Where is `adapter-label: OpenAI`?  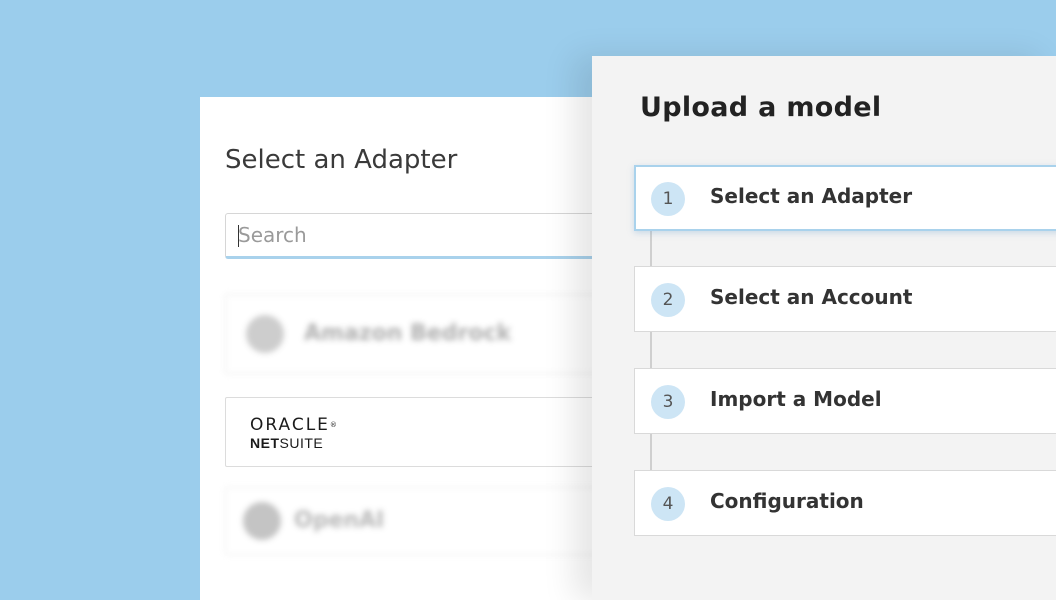 adapter-label: OpenAI is located at coordinates (339, 520).